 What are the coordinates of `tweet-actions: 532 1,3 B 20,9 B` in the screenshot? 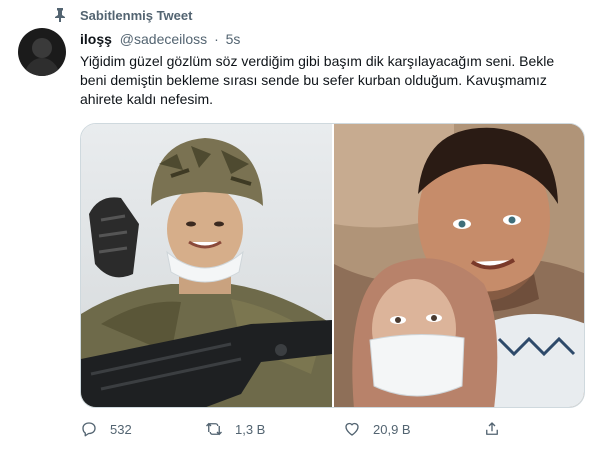 It's located at (300, 429).